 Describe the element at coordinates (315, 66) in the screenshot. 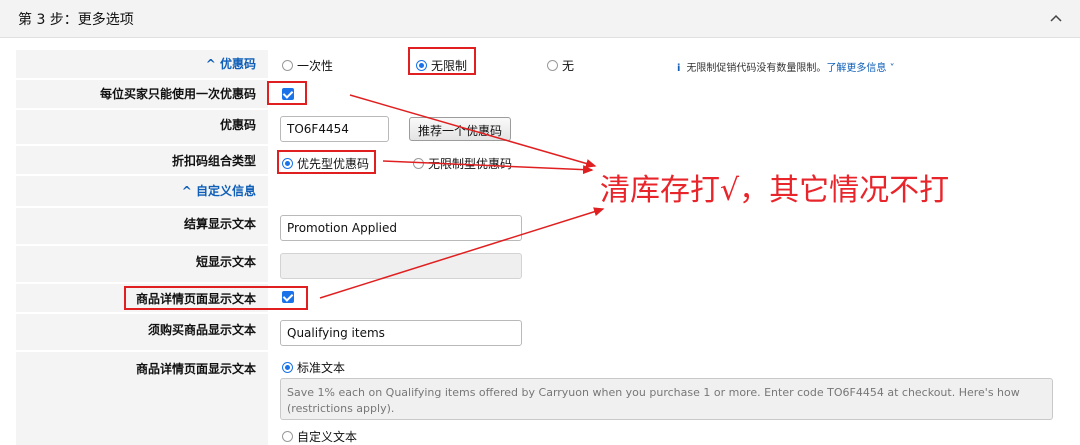

I see `radio-once-label: 一次性` at that location.